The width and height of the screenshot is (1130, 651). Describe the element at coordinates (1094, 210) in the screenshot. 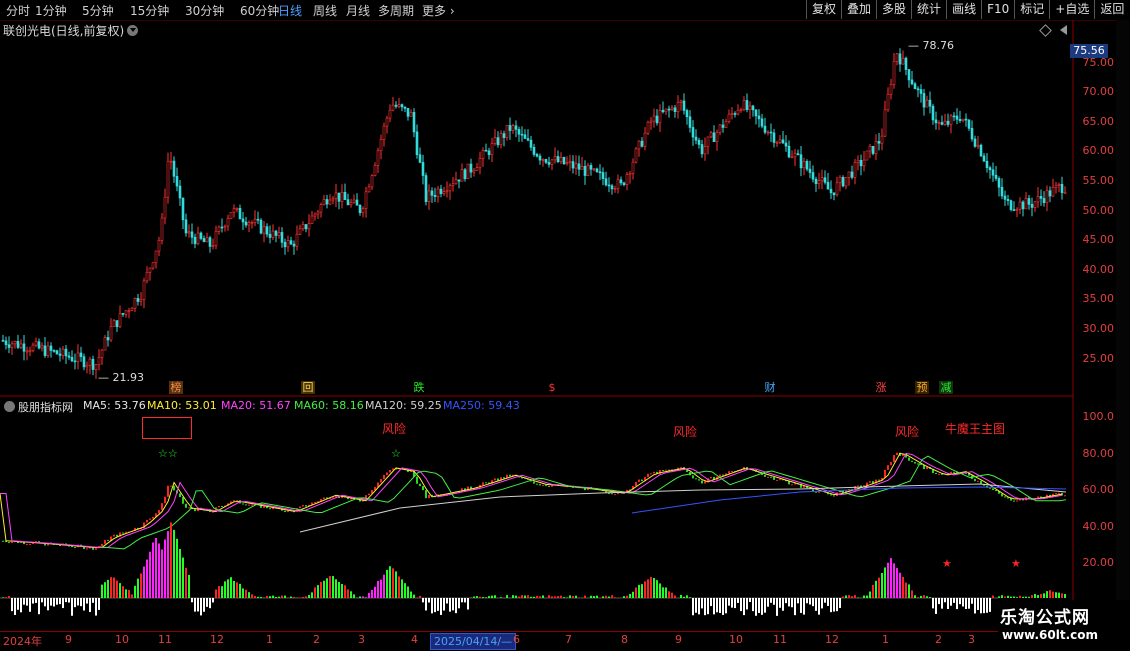

I see `price-tick: 50.00` at that location.